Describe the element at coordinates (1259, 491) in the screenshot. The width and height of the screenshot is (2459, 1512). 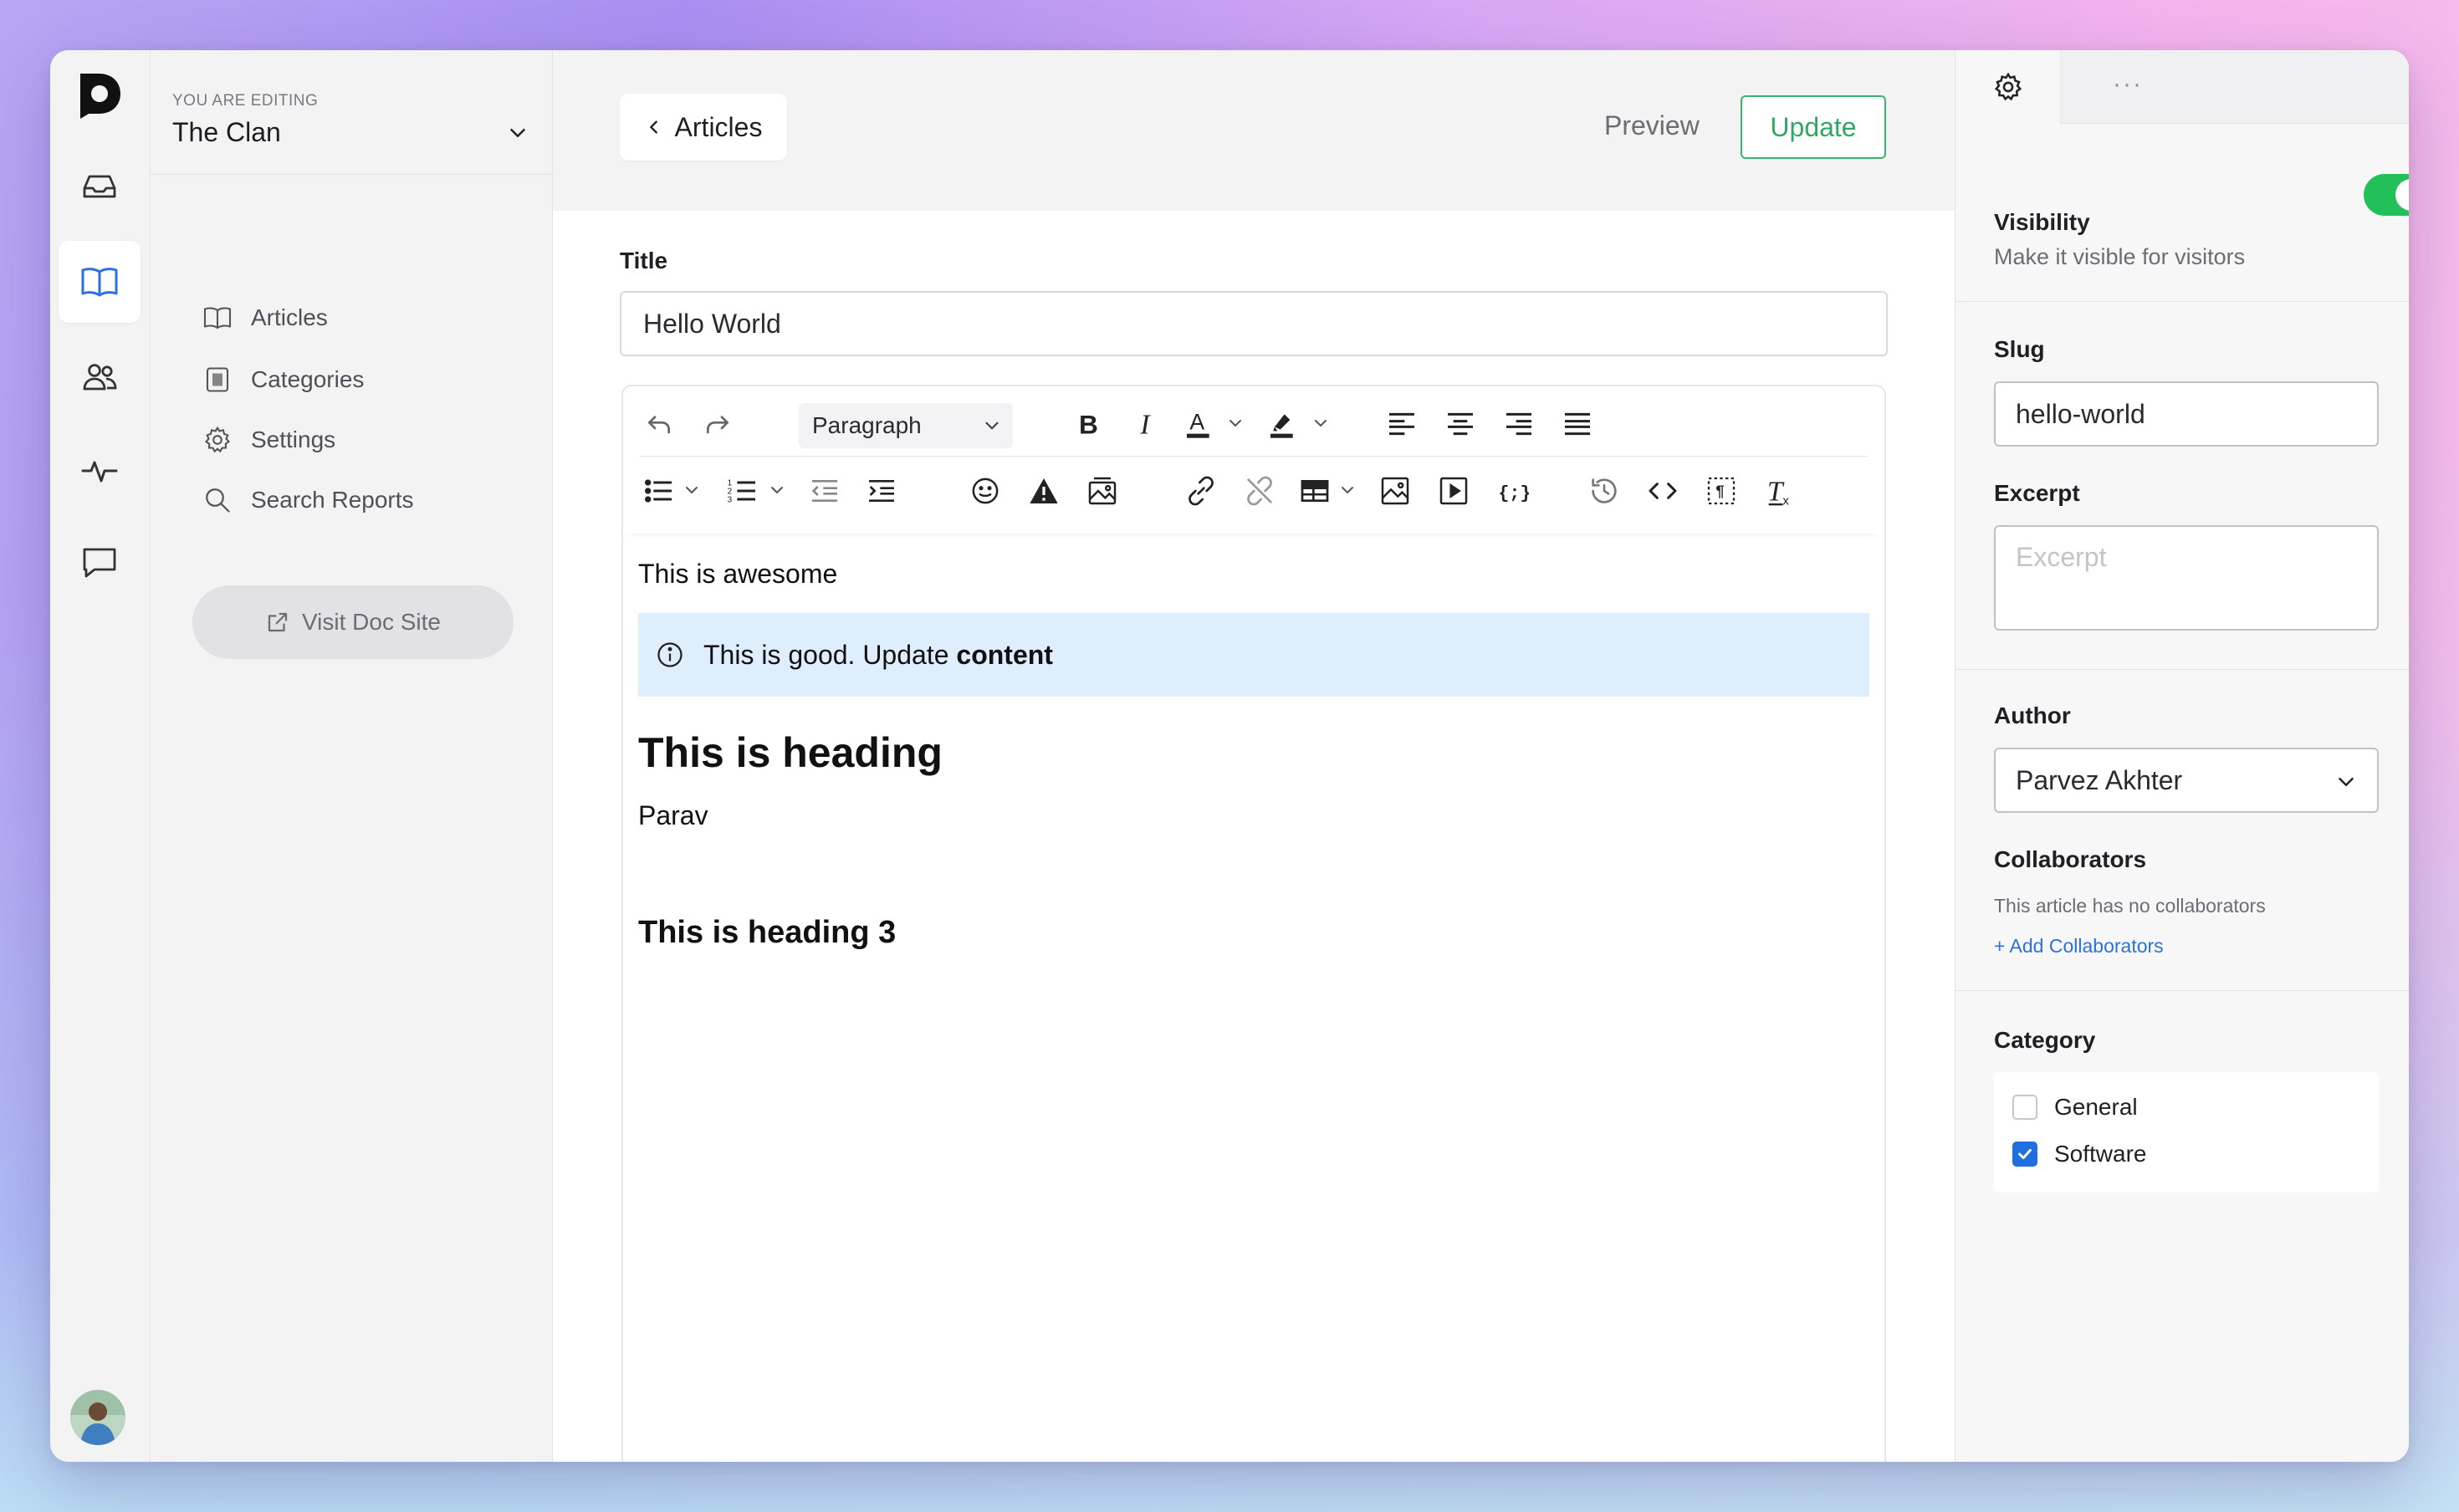
I see `unlink-icon` at that location.